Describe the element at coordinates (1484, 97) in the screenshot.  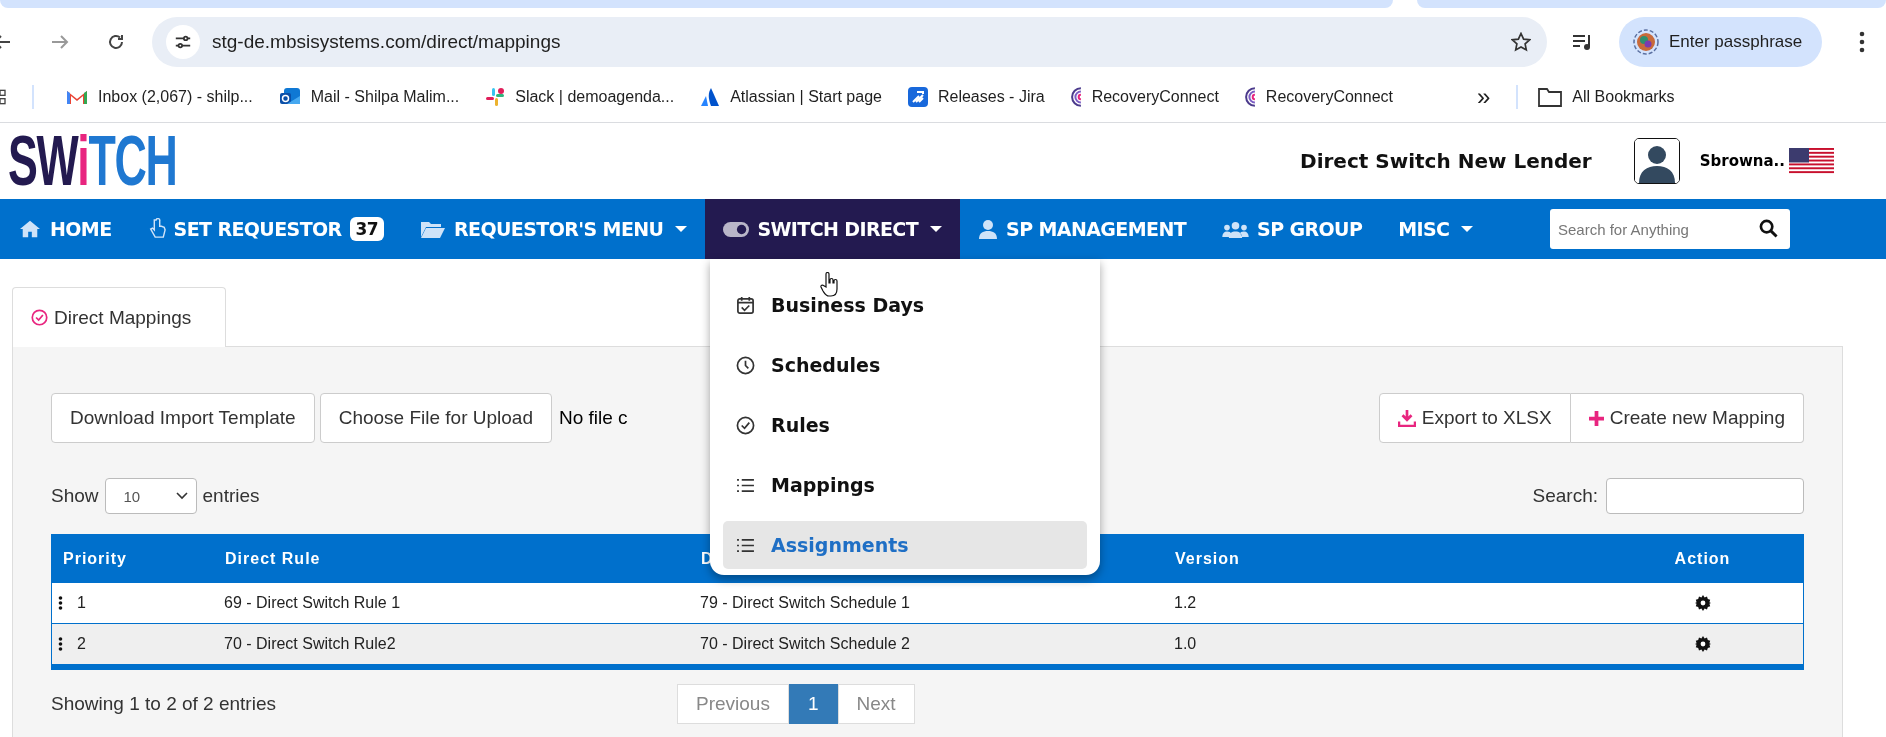
I see `bookmarks-overflow: »` at that location.